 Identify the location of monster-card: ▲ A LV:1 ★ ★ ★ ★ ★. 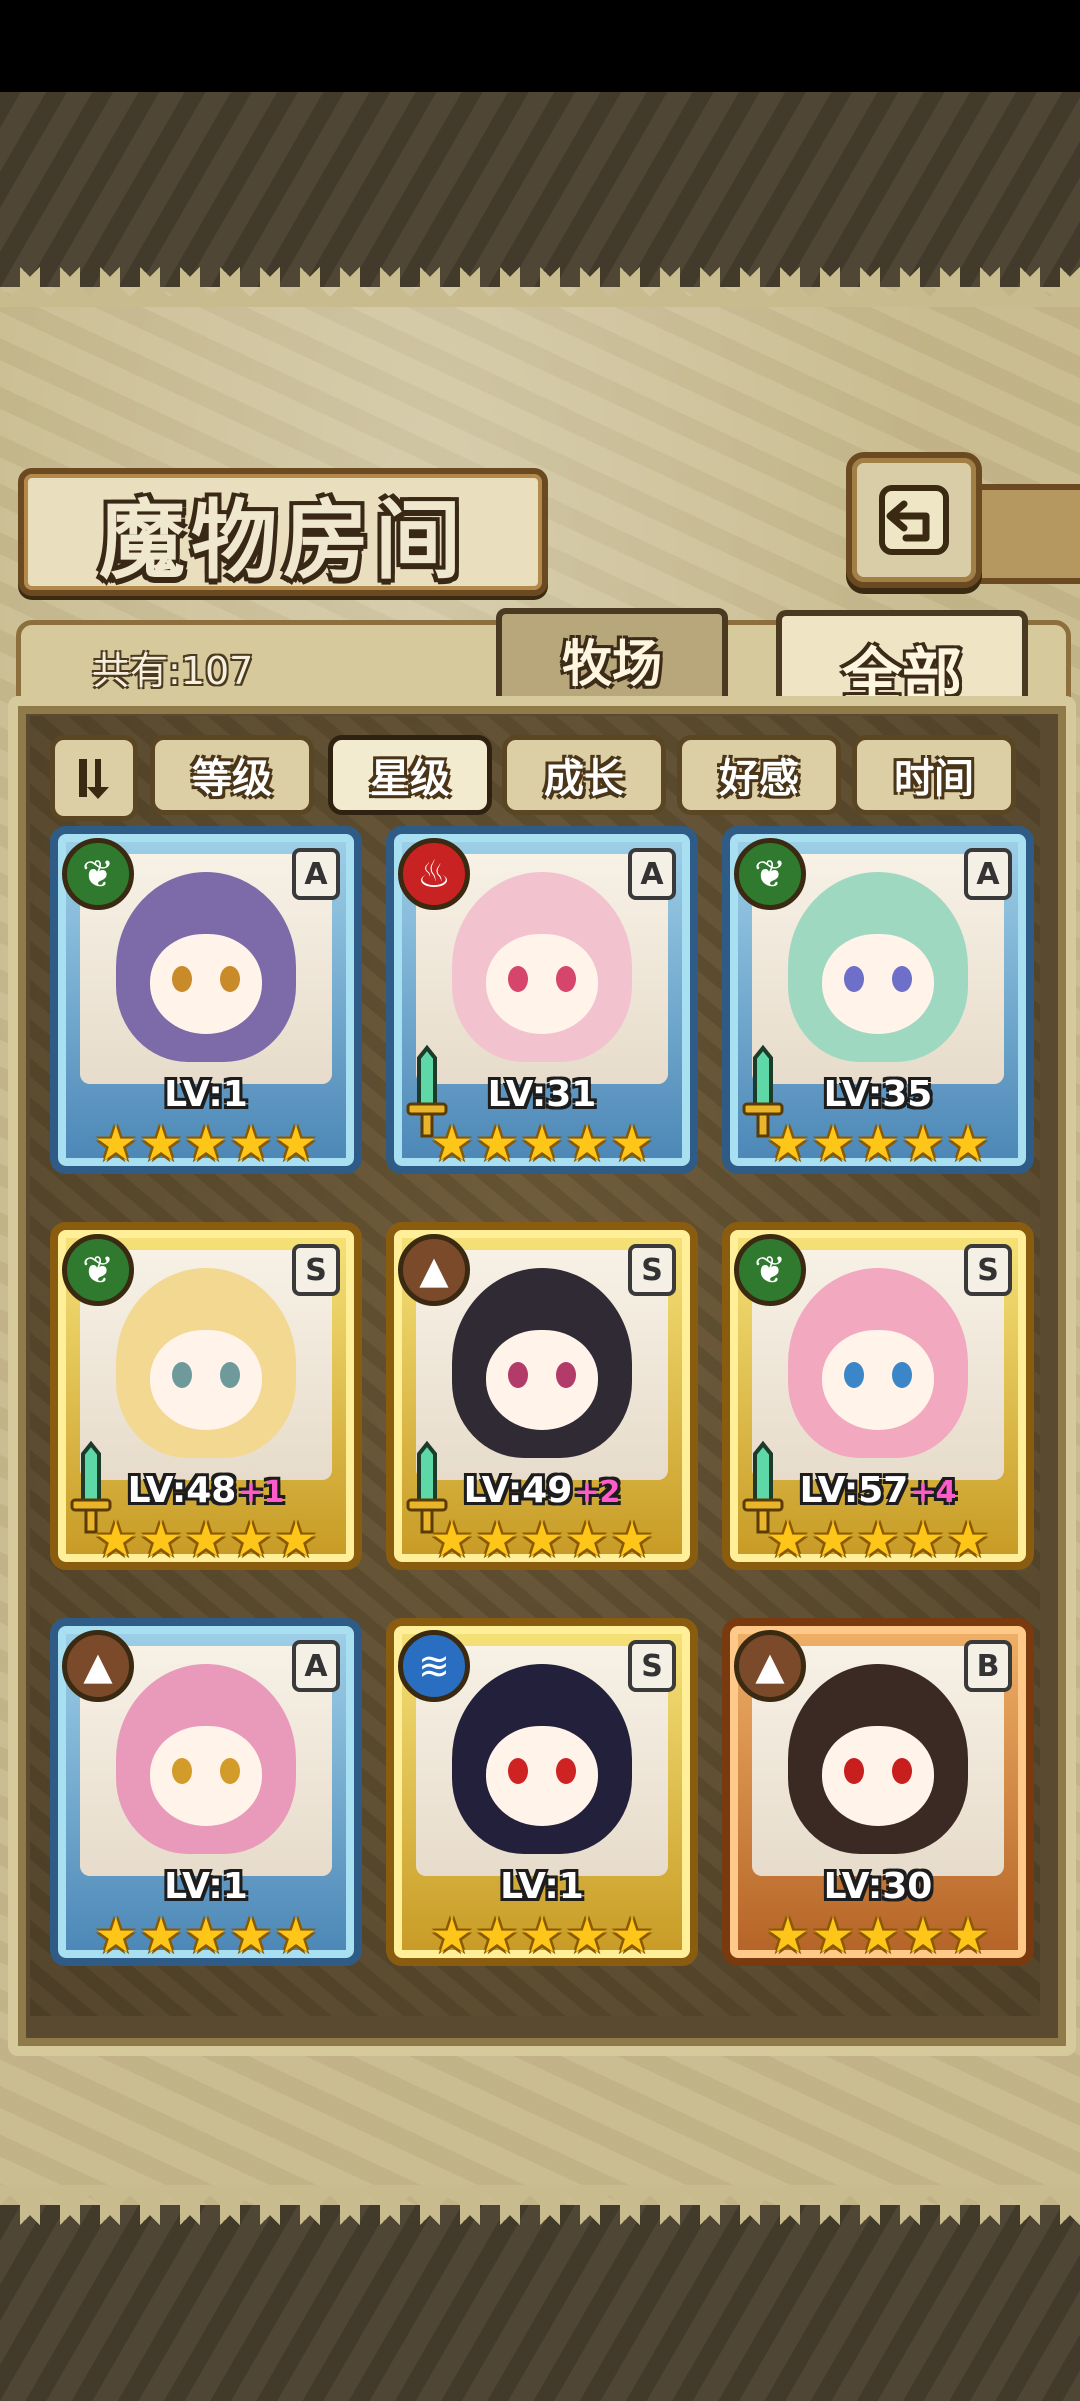
(206, 1792).